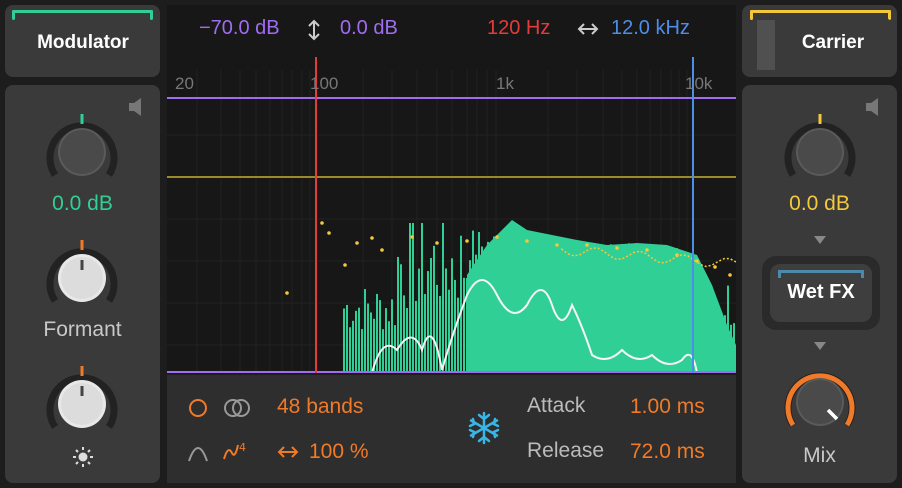 This screenshot has width=902, height=488. What do you see at coordinates (751, 15) in the screenshot?
I see `carrier-accent-left` at bounding box center [751, 15].